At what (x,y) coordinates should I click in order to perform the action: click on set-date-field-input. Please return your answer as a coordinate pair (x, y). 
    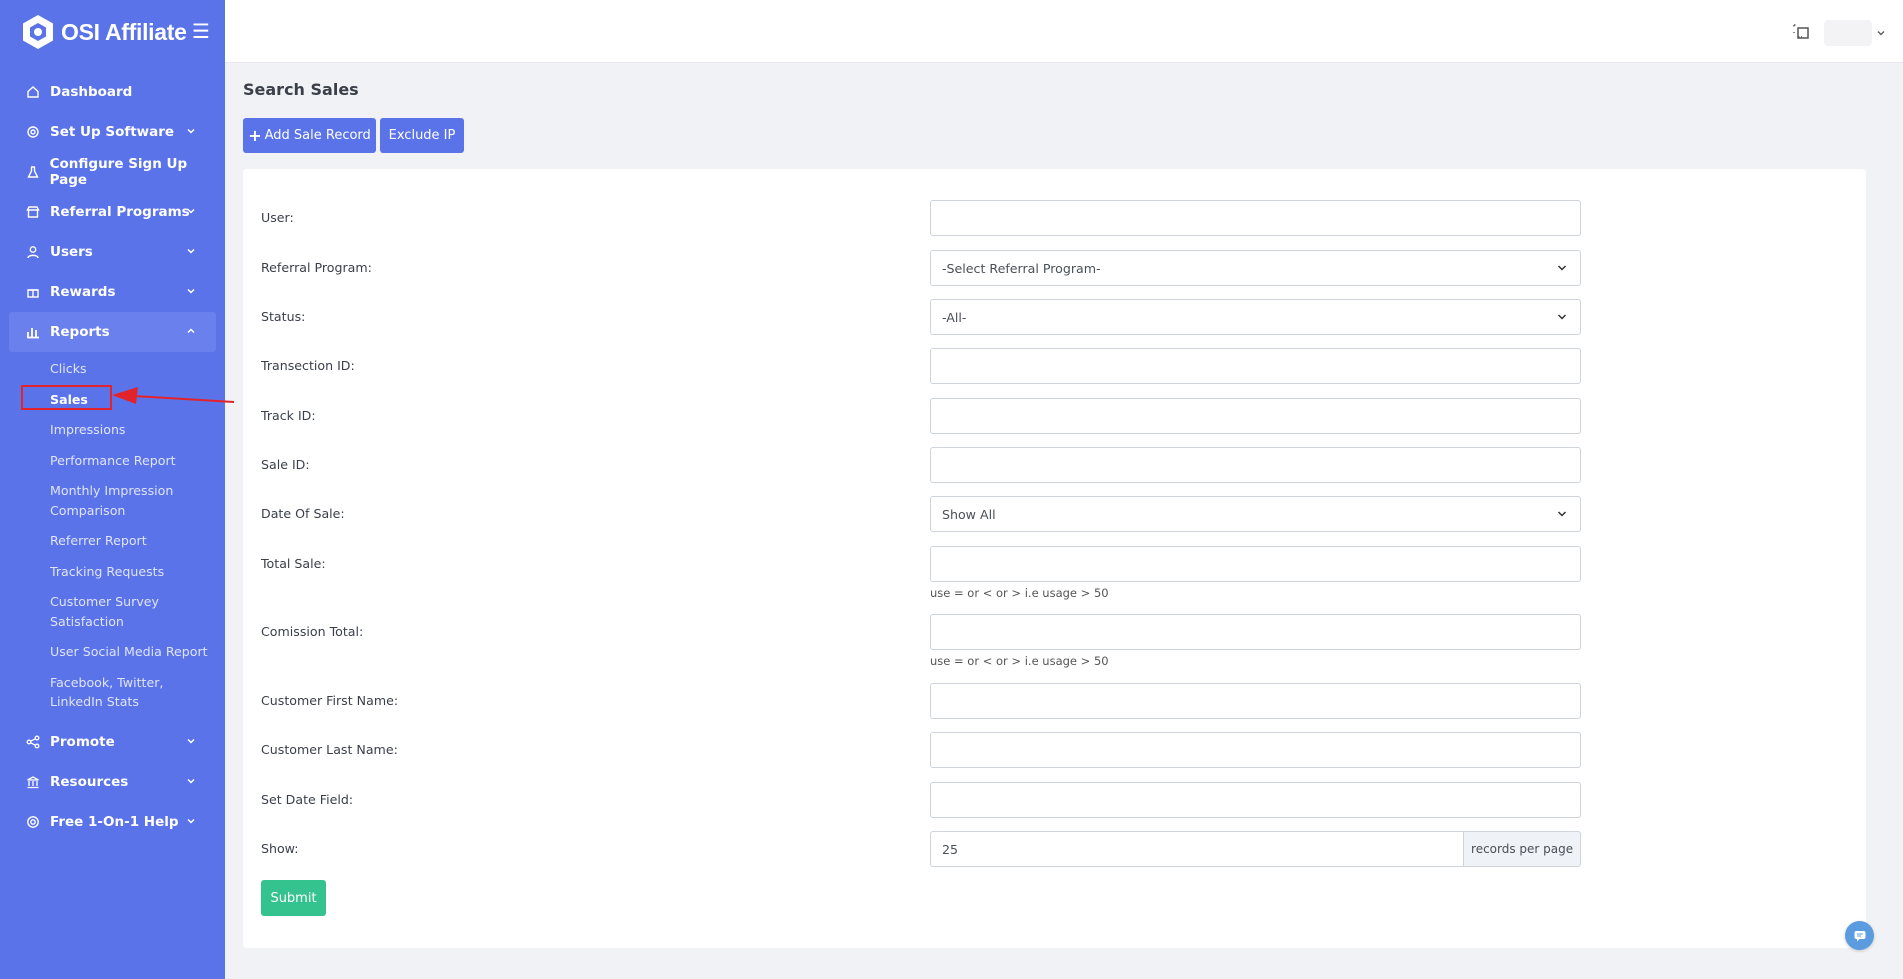
    Looking at the image, I should click on (1255, 800).